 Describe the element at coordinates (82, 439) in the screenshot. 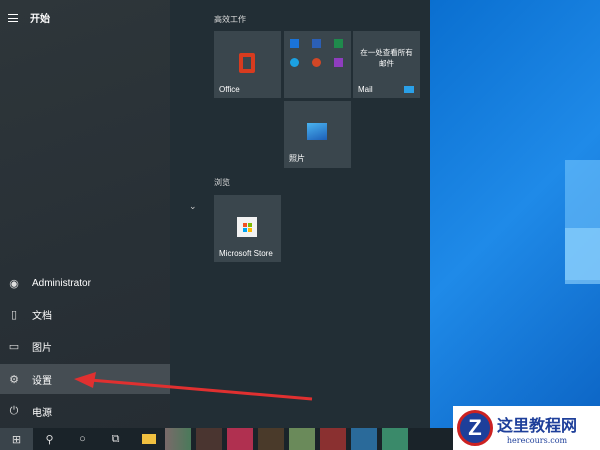

I see `cortana-circle-icon: ○` at that location.